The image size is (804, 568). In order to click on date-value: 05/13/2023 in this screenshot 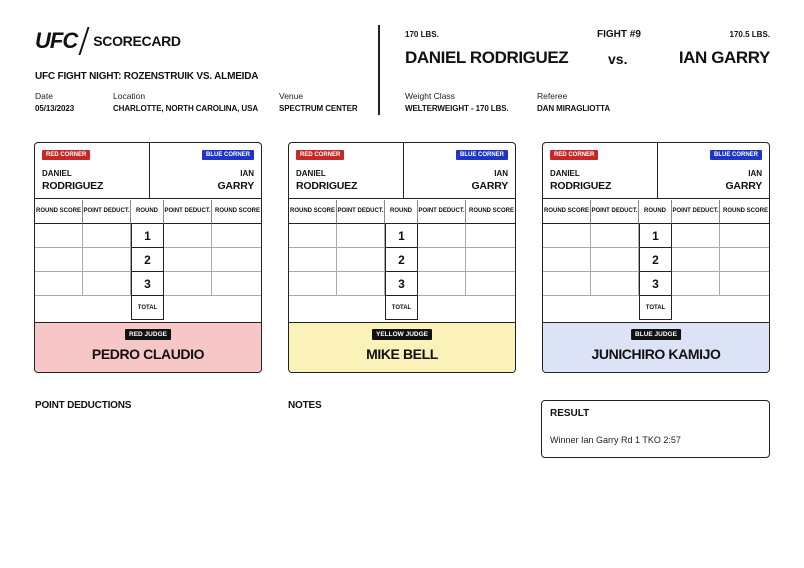, I will do `click(55, 108)`.